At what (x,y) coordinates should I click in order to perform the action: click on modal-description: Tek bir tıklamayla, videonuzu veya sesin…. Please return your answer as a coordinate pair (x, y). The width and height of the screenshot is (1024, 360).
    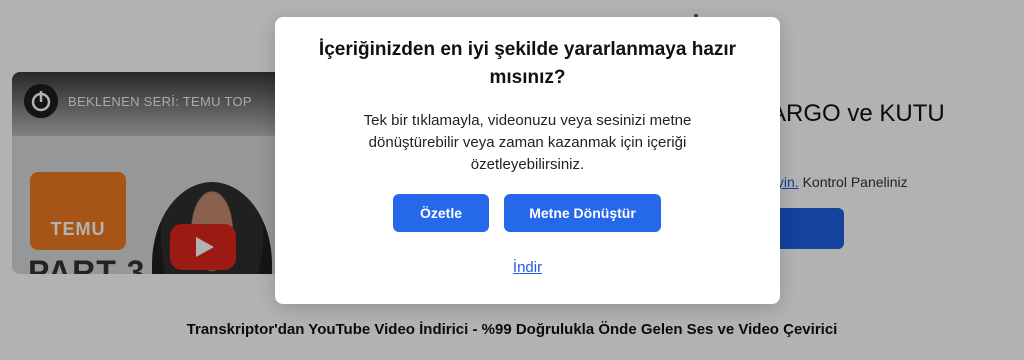
    Looking at the image, I should click on (527, 142).